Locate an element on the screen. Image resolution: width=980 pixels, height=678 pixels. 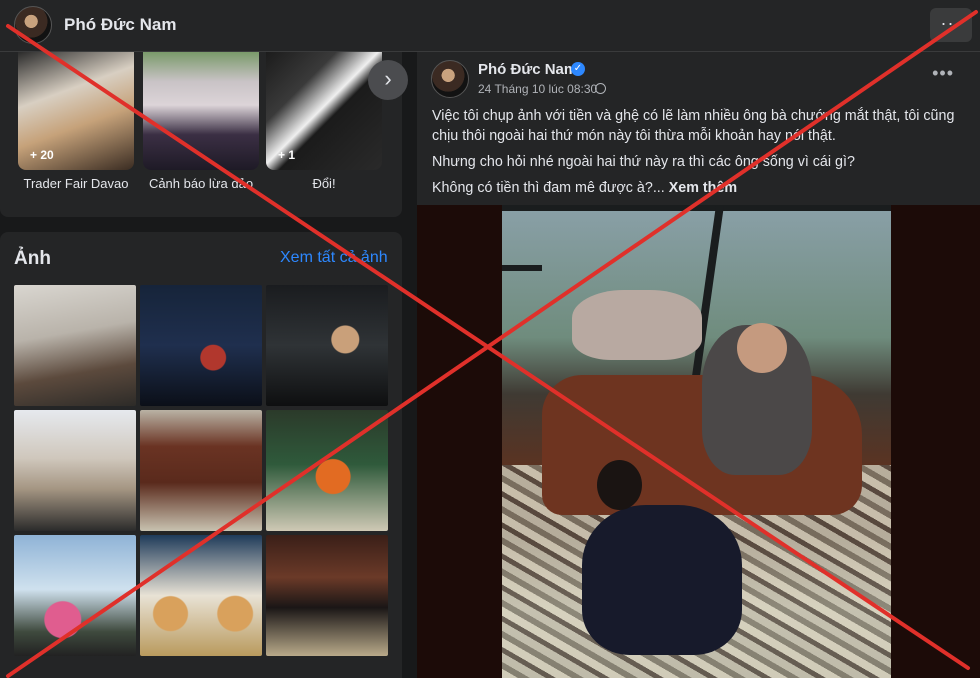
profile-top-bar: Phó Đức Nam ··· is located at coordinates (490, 26).